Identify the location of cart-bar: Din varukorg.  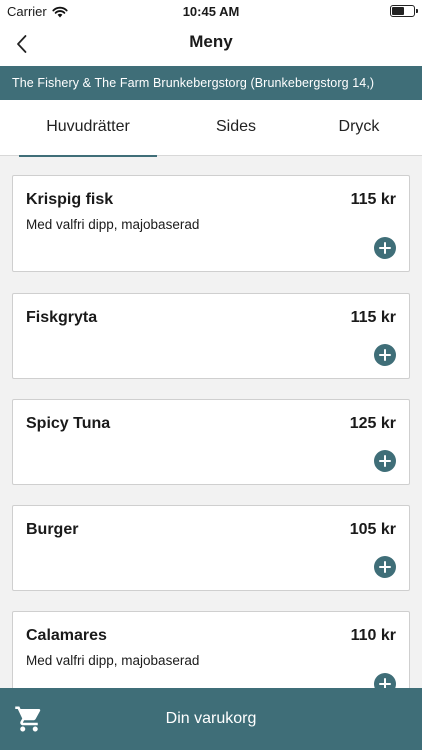
(211, 719).